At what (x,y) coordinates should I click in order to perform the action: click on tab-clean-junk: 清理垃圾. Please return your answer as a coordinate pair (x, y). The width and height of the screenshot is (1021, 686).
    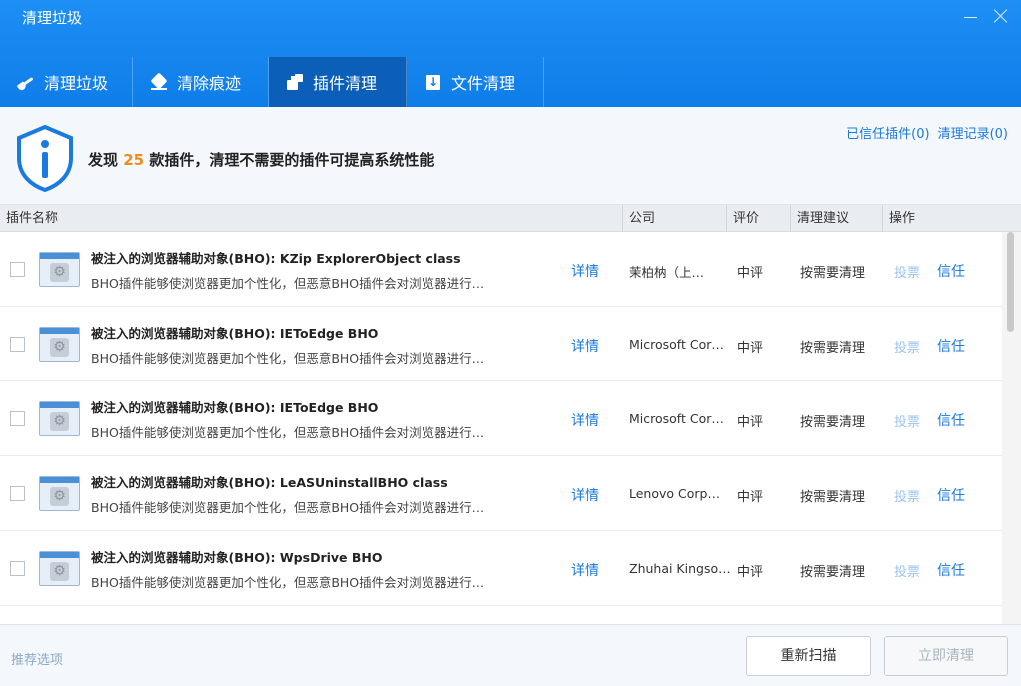
    Looking at the image, I should click on (66, 82).